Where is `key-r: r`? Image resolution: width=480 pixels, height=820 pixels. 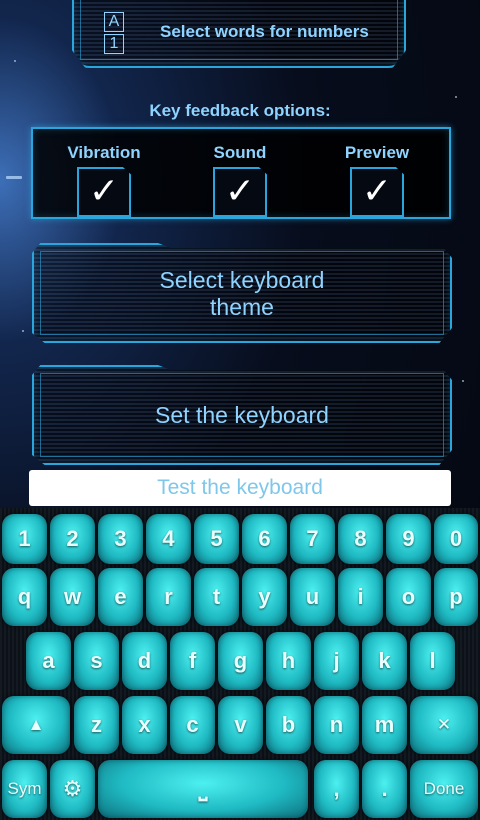 key-r: r is located at coordinates (168, 597).